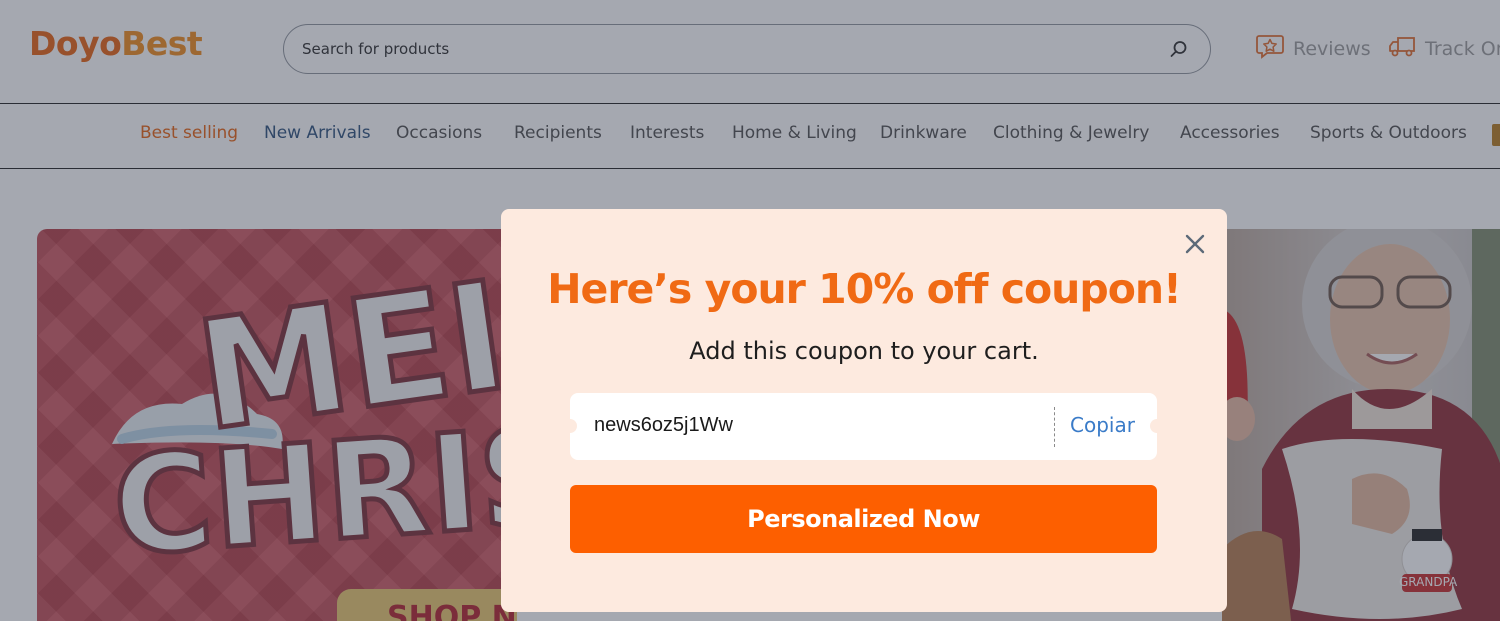 The width and height of the screenshot is (1500, 621). I want to click on coupon-divider, so click(1054, 427).